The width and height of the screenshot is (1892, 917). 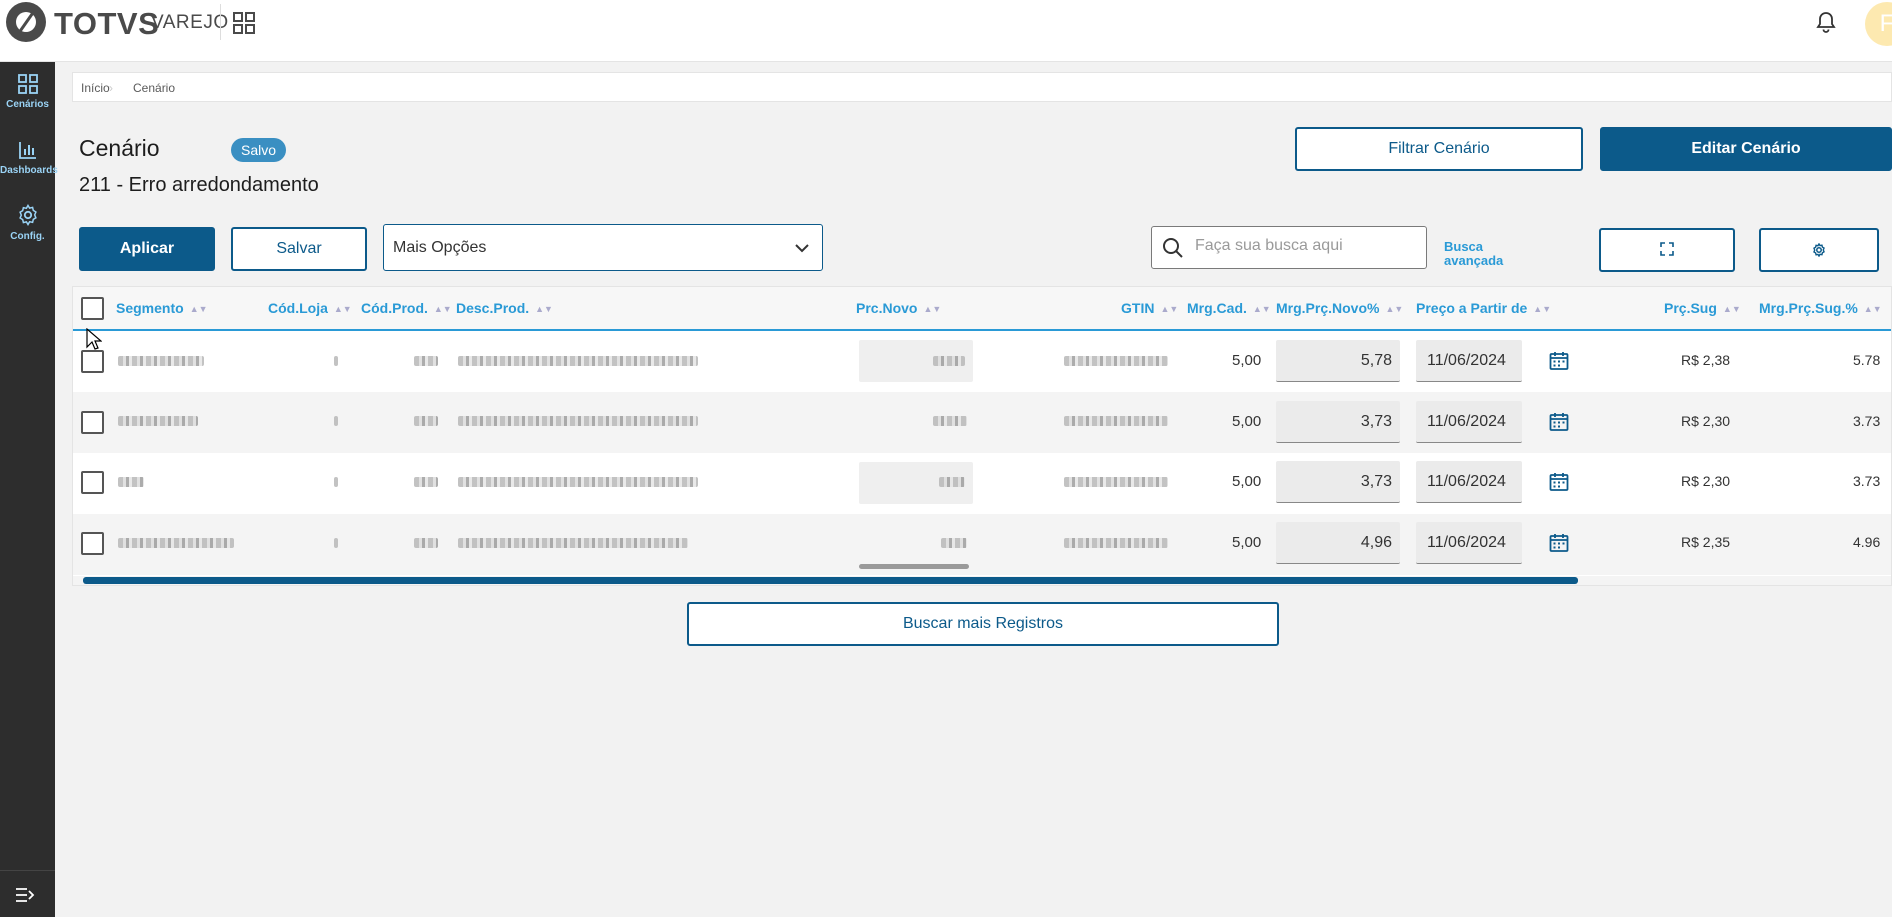 I want to click on column-header-mrg-prc-sug: Mrg.Prç.Sug.% ▲▼, so click(x=1820, y=308).